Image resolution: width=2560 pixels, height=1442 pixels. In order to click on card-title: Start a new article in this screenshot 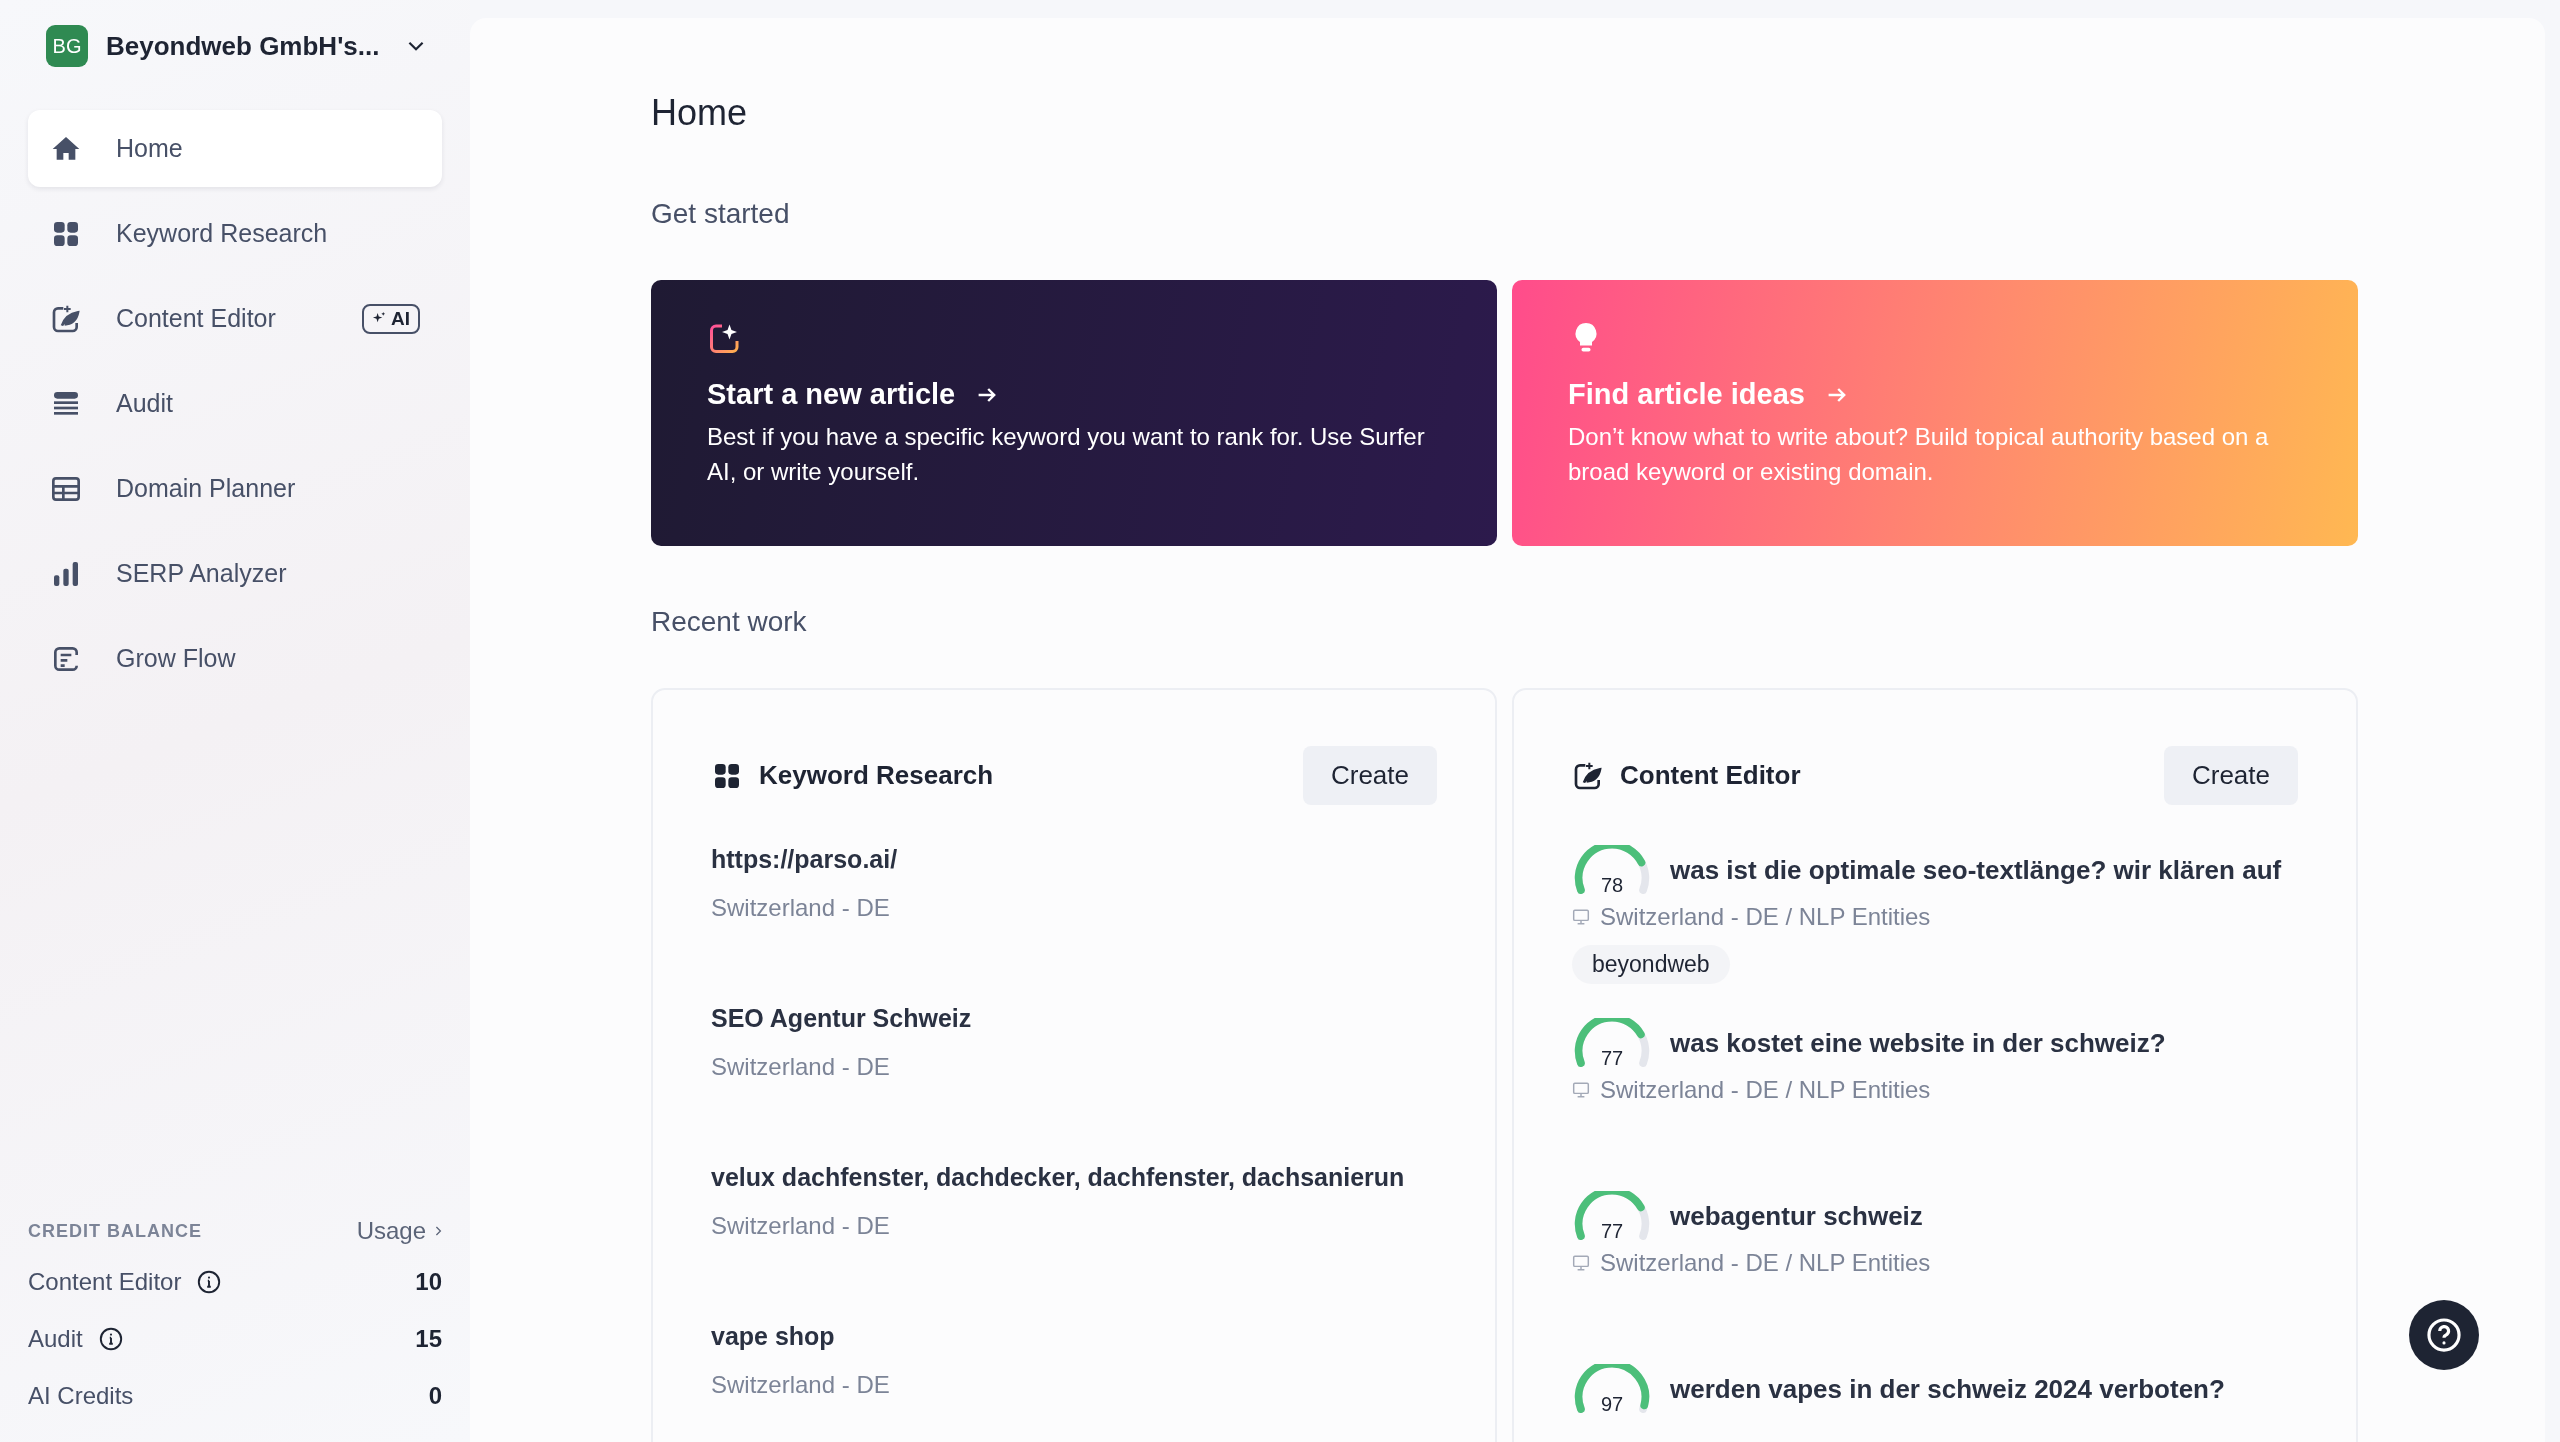, I will do `click(831, 394)`.